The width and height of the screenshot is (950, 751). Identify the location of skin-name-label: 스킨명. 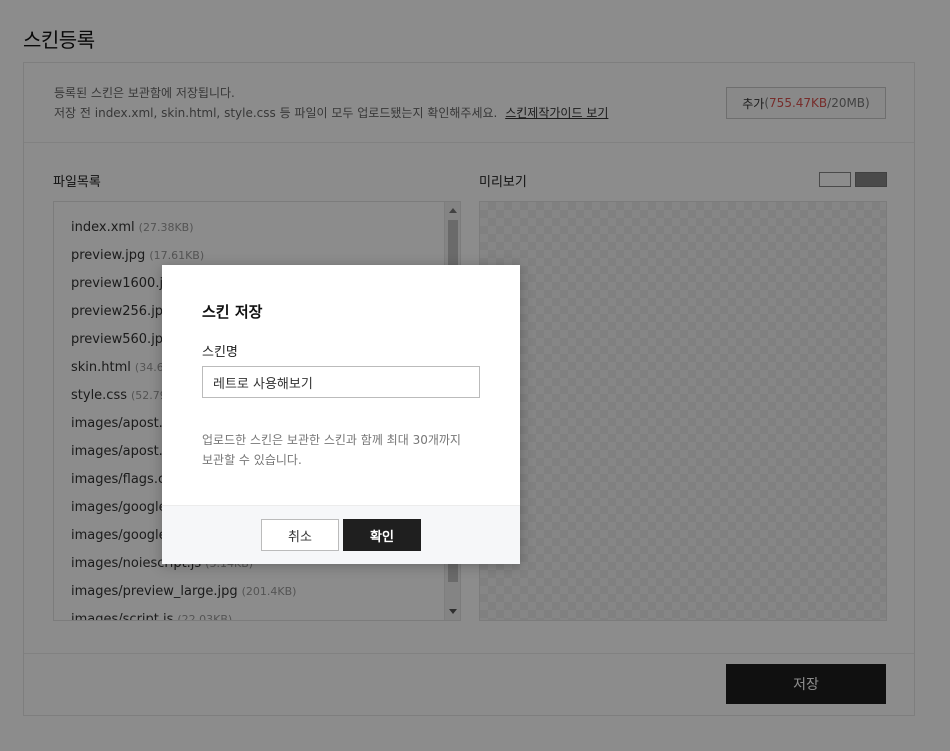
(220, 352).